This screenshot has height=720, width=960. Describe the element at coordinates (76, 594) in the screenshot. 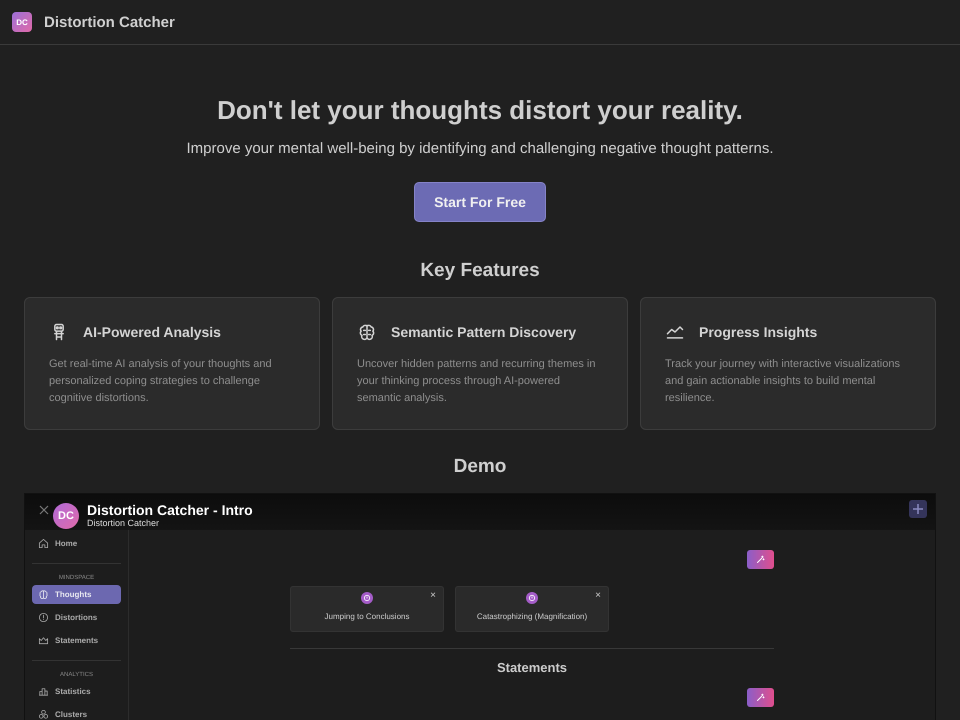

I see `sidebar-item: Thoughts` at that location.